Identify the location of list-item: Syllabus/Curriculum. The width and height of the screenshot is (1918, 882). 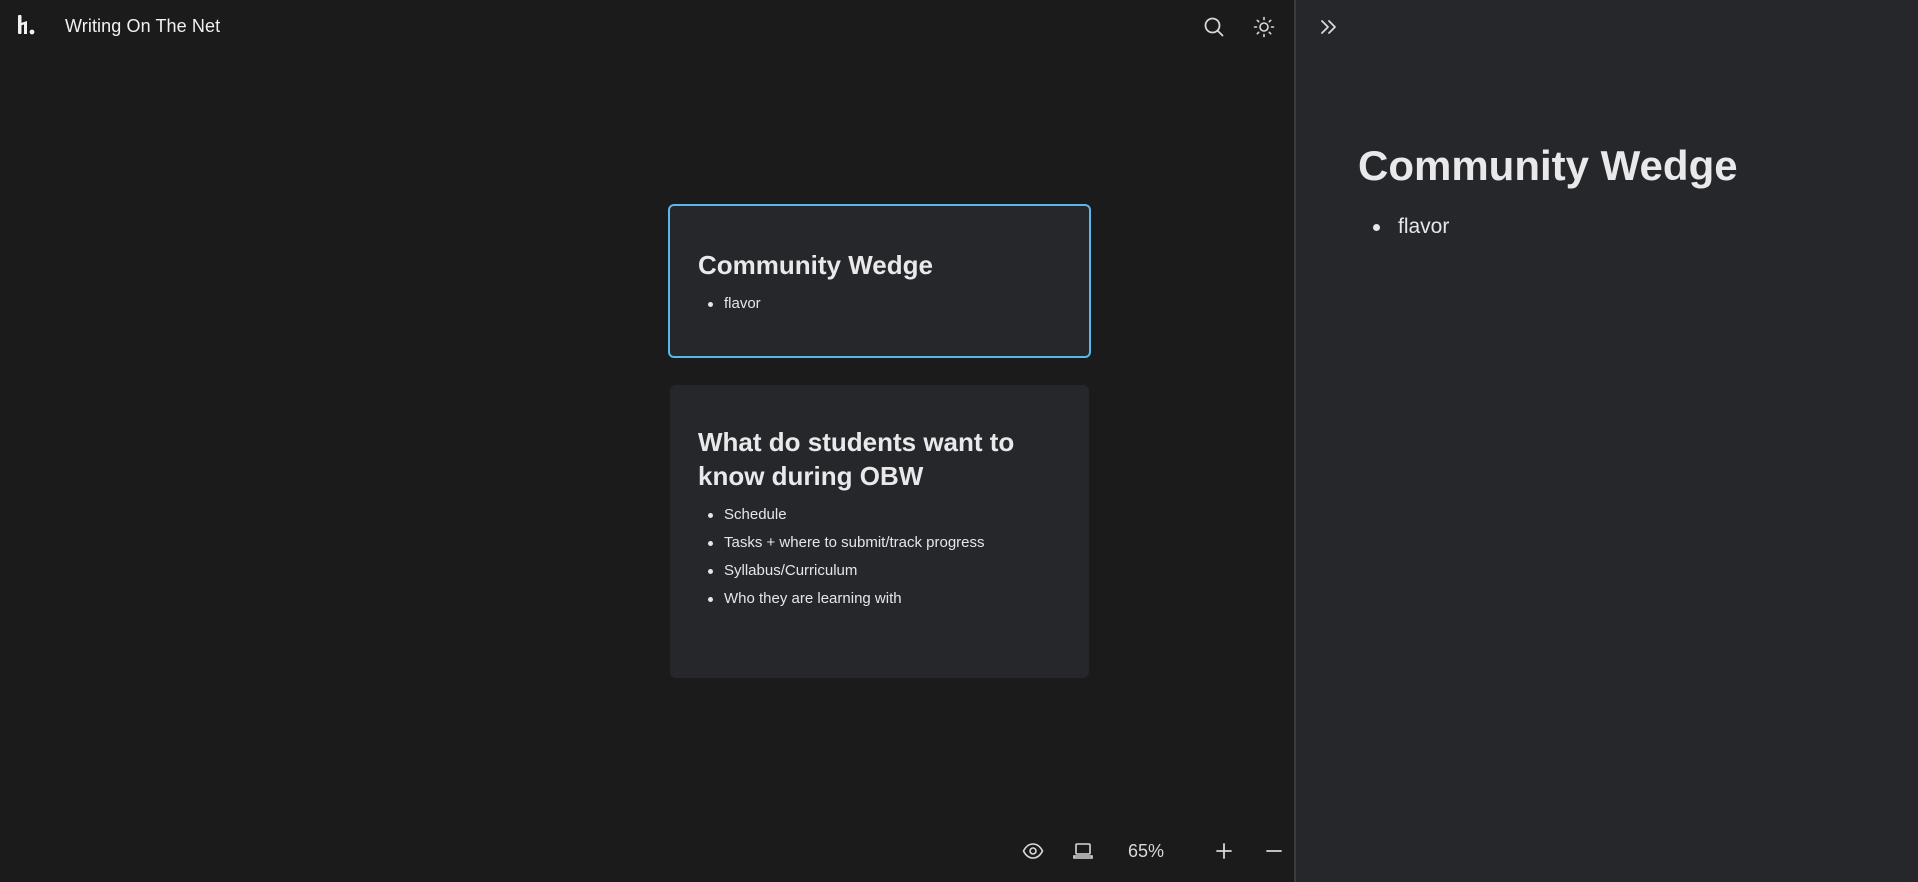
(884, 571).